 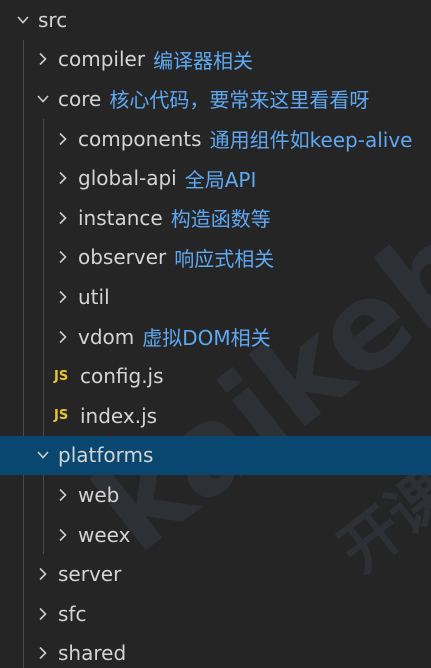 What do you see at coordinates (102, 59) in the screenshot?
I see `tree-item-label: compiler` at bounding box center [102, 59].